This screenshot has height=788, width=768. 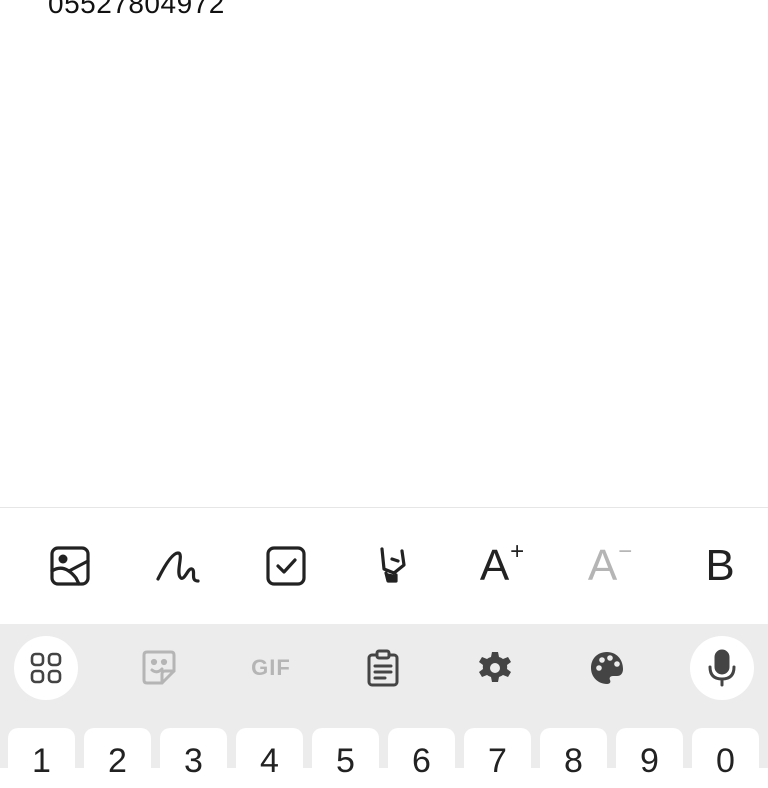 I want to click on note-body-text: 05527804972, so click(x=136, y=10).